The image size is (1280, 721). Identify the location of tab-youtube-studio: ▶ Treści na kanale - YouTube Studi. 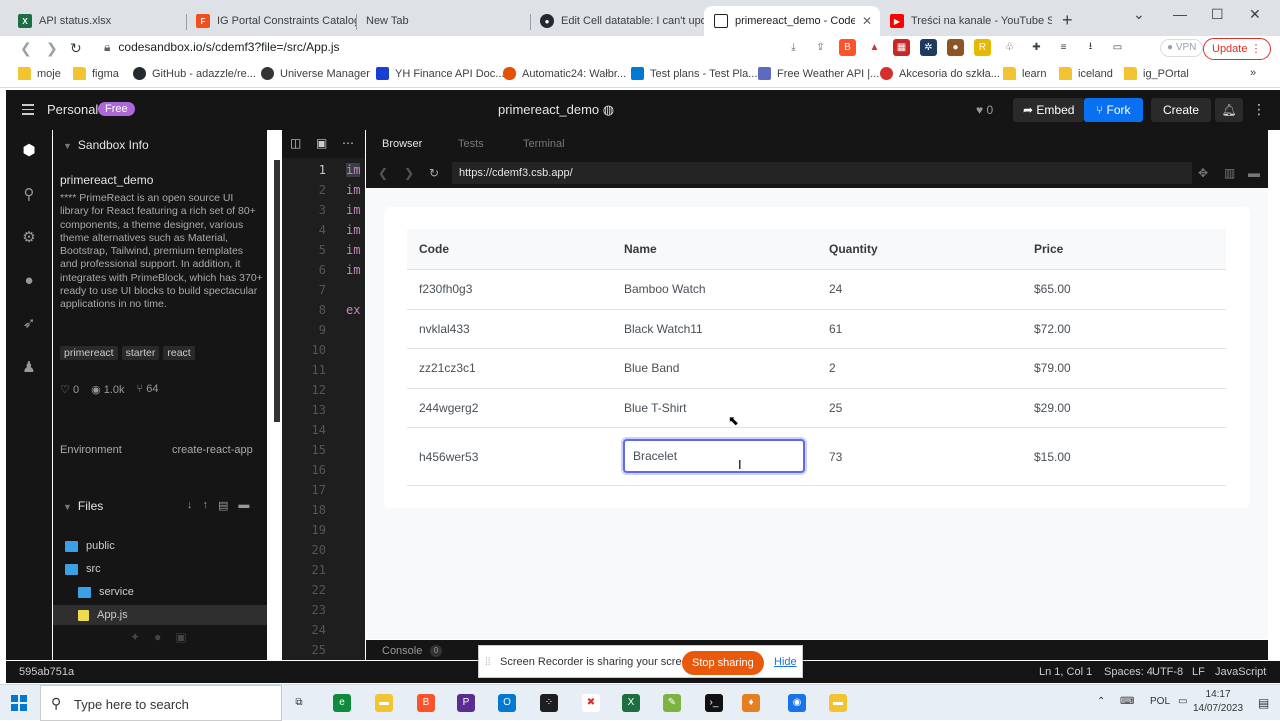
(966, 21).